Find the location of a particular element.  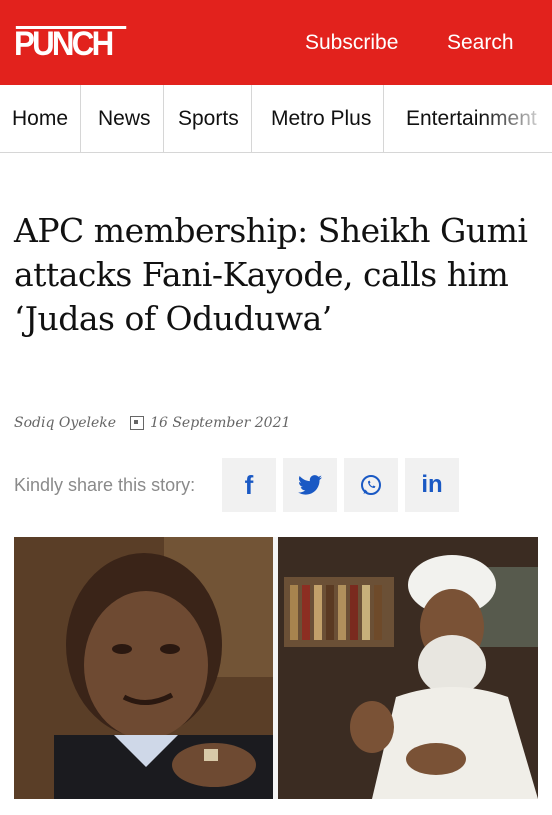

subscribe-link: Subscribe is located at coordinates (351, 43).